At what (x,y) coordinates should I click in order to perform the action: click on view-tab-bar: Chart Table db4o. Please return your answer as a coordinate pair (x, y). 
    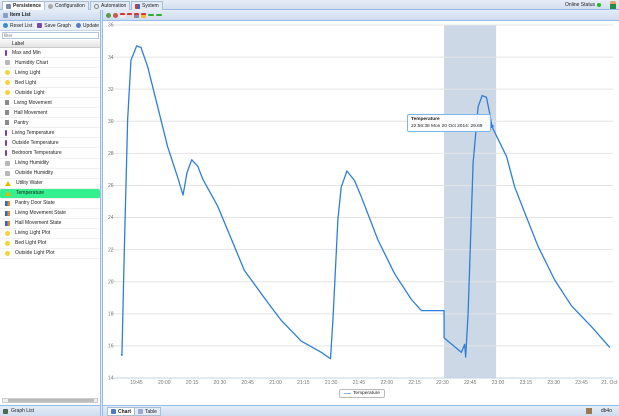
    Looking at the image, I should click on (361, 410).